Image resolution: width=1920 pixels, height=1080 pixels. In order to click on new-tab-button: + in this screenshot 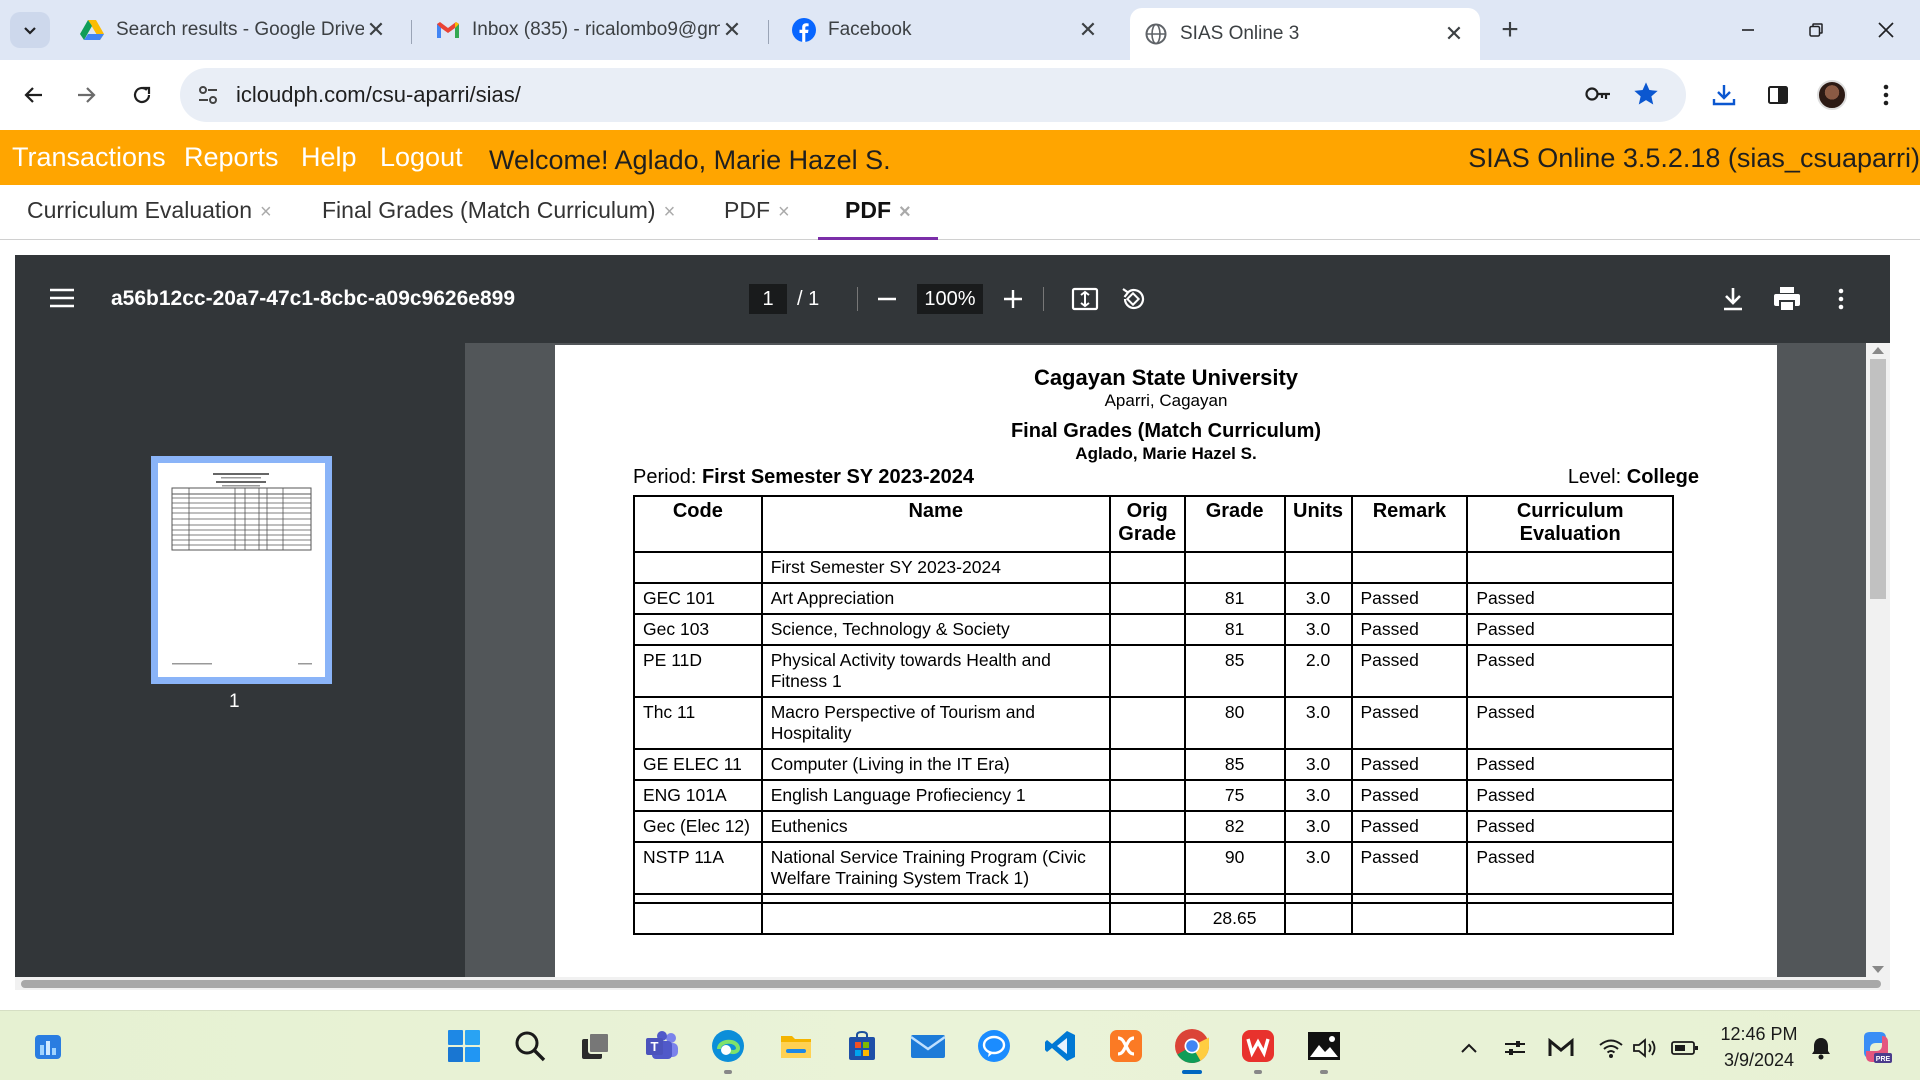, I will do `click(1510, 29)`.